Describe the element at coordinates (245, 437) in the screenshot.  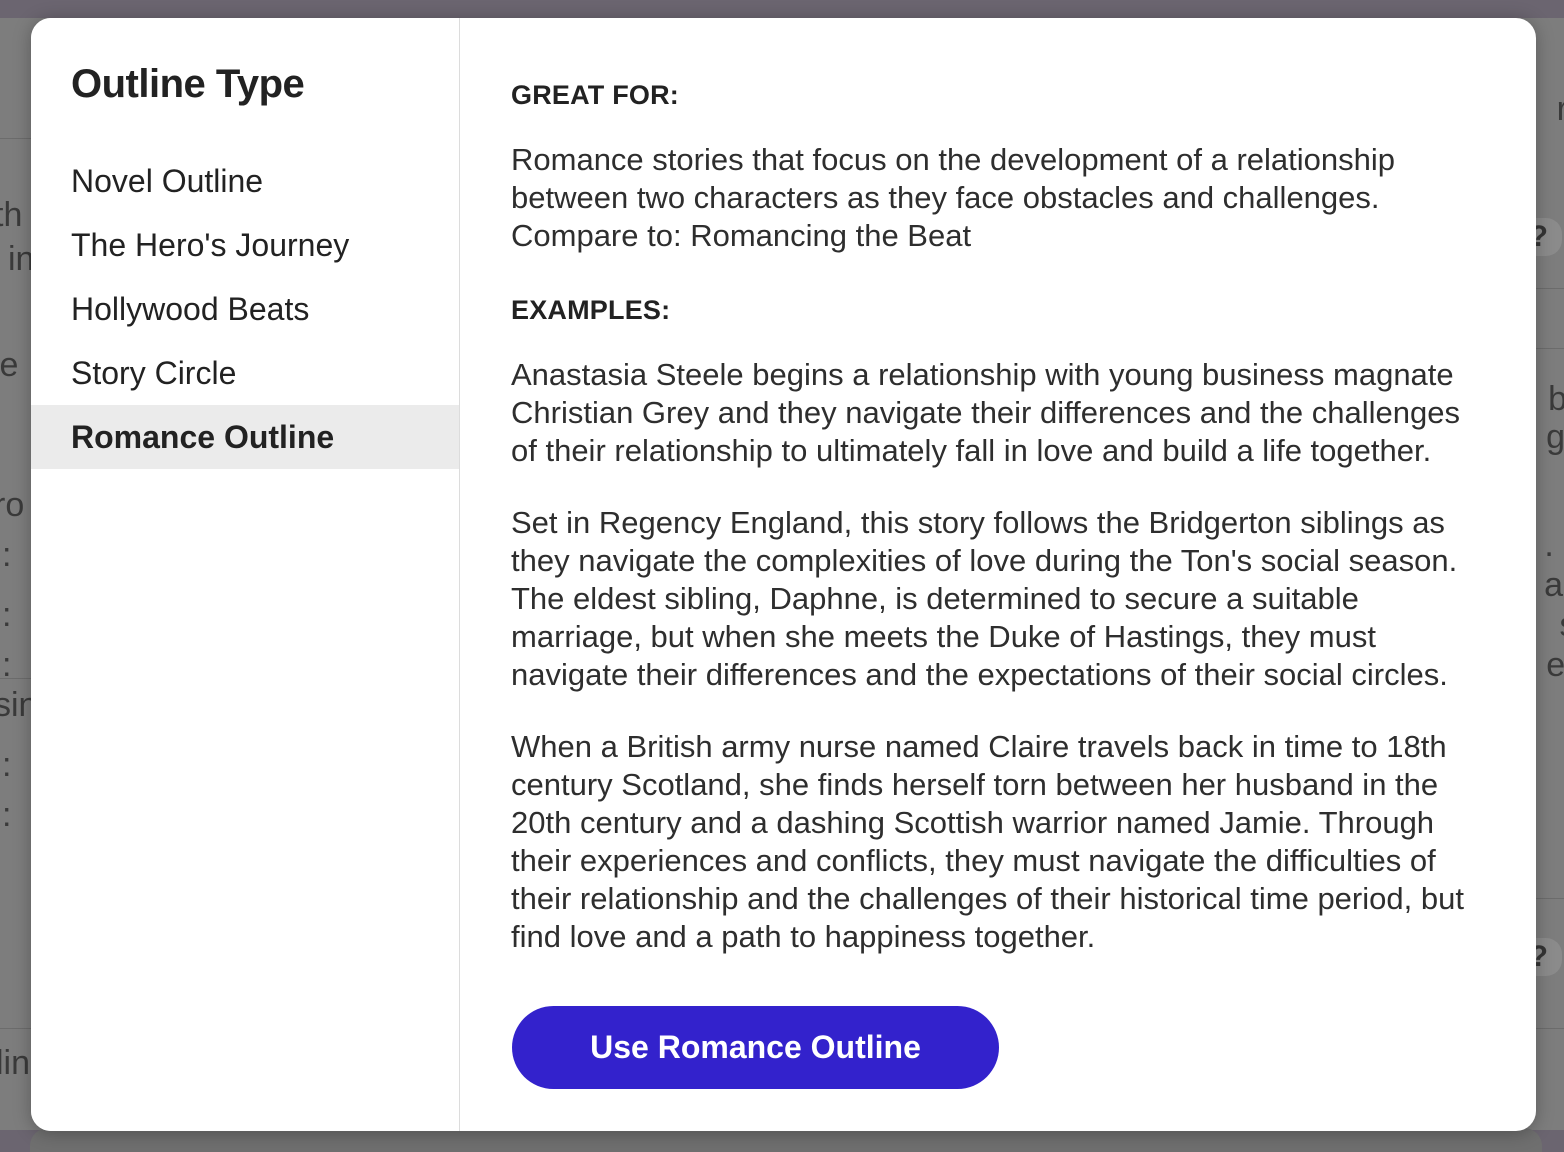
I see `sidebar-item-romance-outline: Romance Outline` at that location.